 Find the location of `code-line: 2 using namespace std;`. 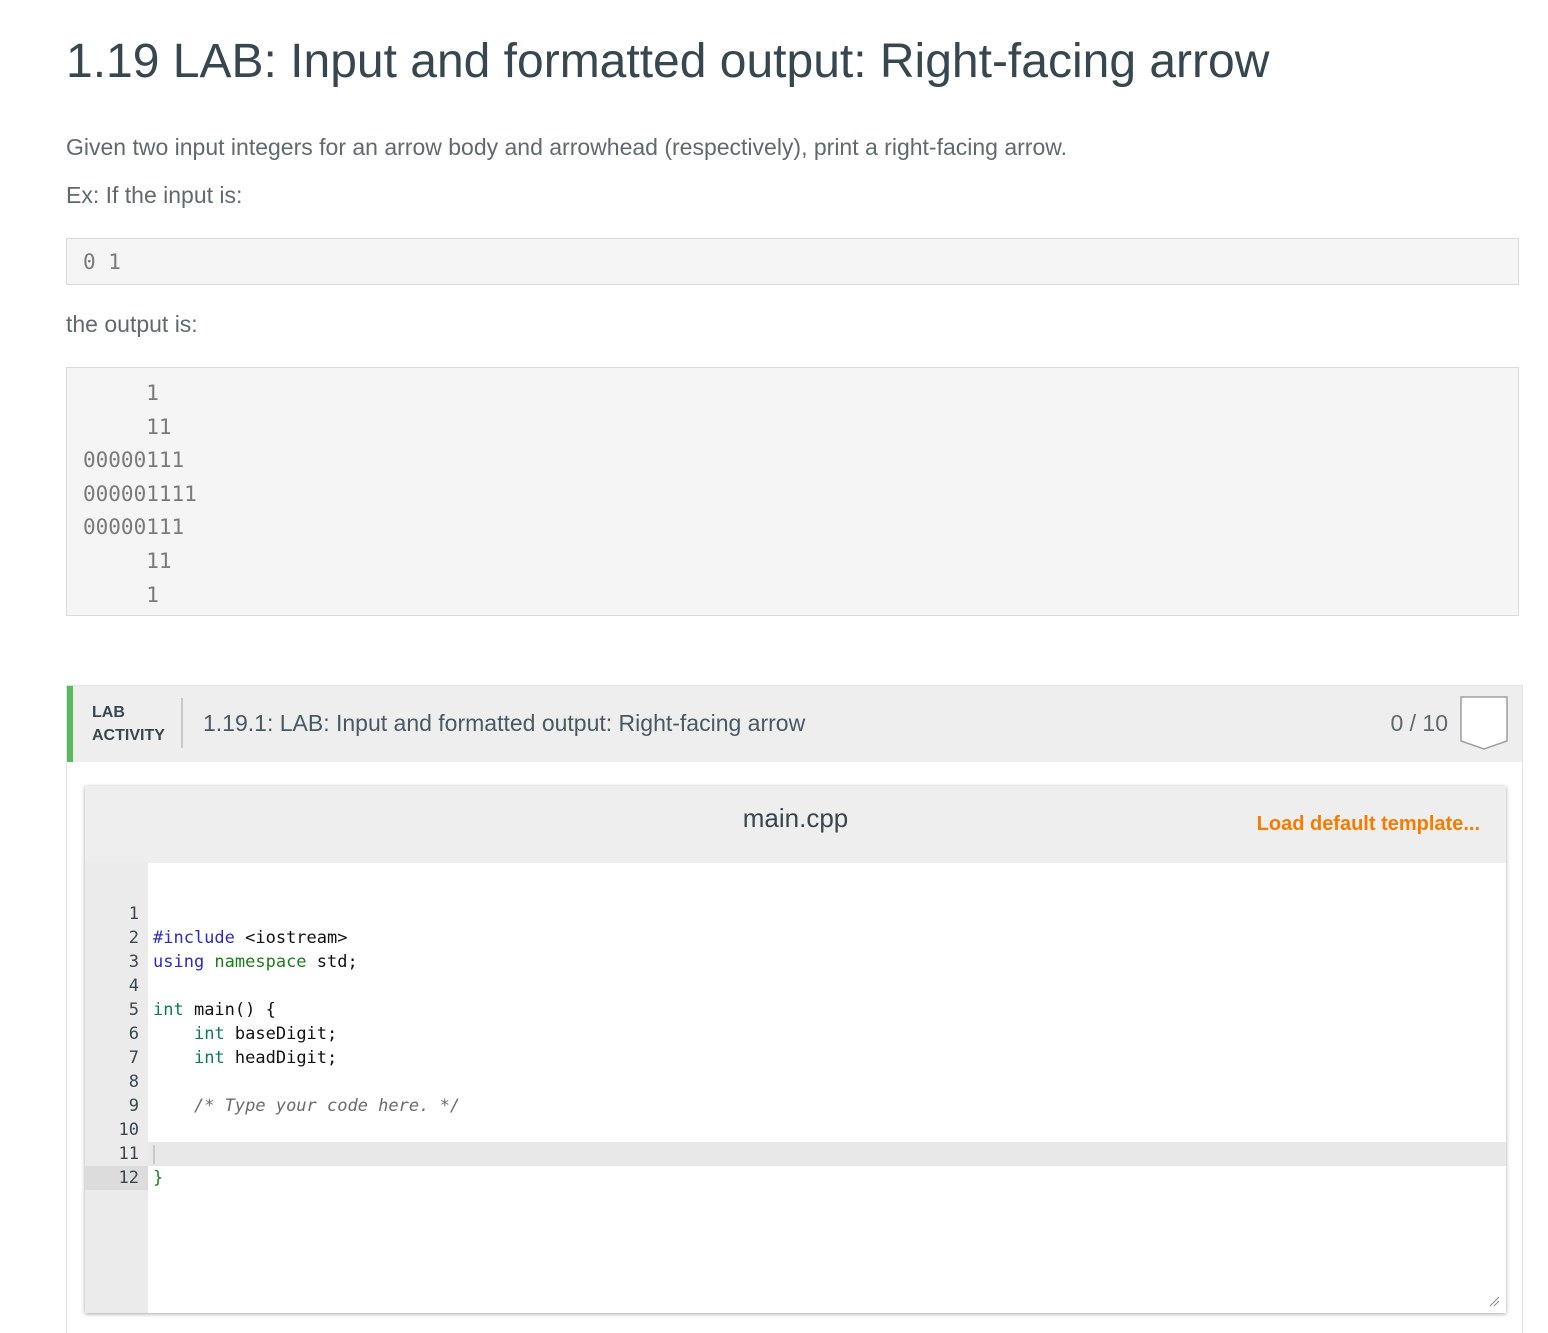

code-line: 2 using namespace std; is located at coordinates (817, 937).